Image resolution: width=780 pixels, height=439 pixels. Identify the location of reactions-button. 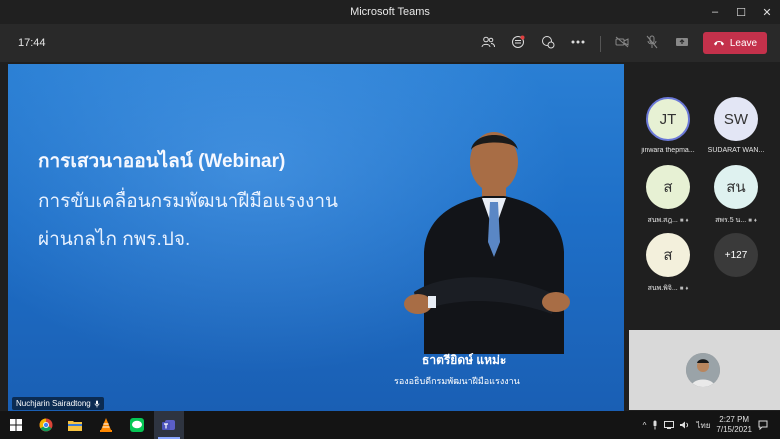
(548, 42).